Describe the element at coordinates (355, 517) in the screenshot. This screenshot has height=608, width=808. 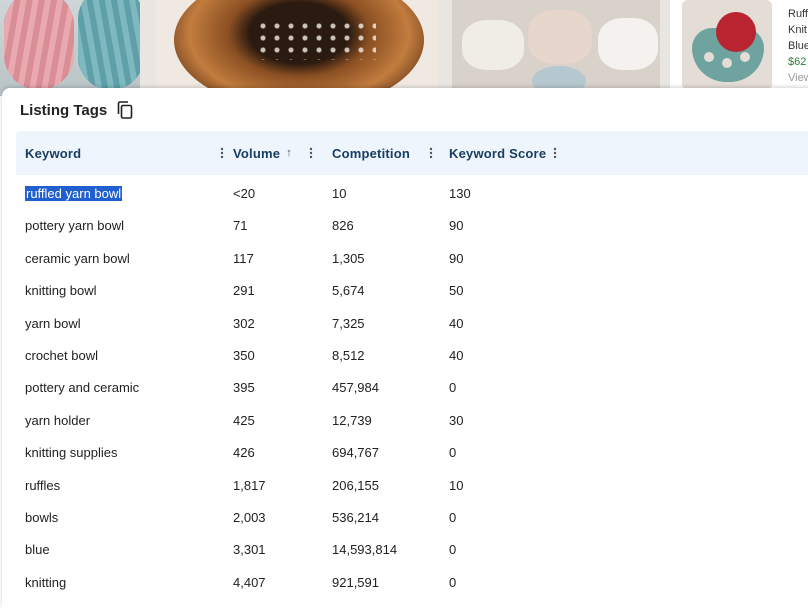
I see `competition-cell: 536,214` at that location.